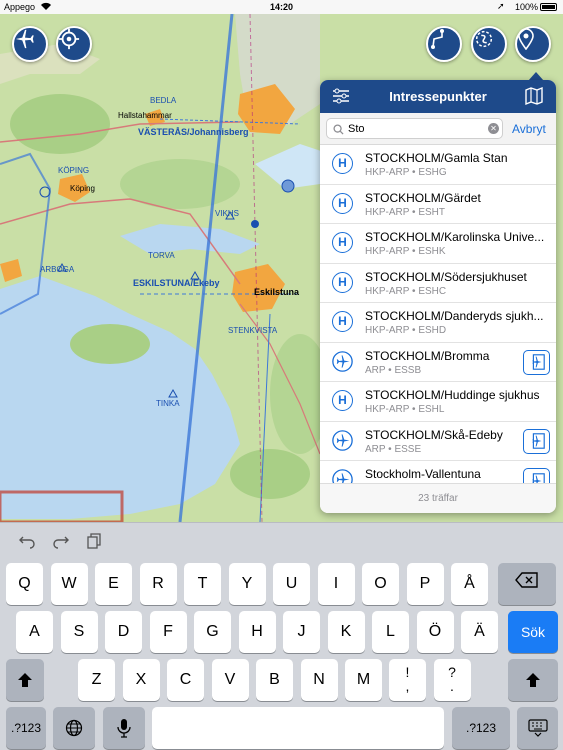 This screenshot has width=563, height=750. I want to click on result-row: H STOCKHOLM/Södersjukhuset HKP-ARP • ESHC, so click(438, 283).